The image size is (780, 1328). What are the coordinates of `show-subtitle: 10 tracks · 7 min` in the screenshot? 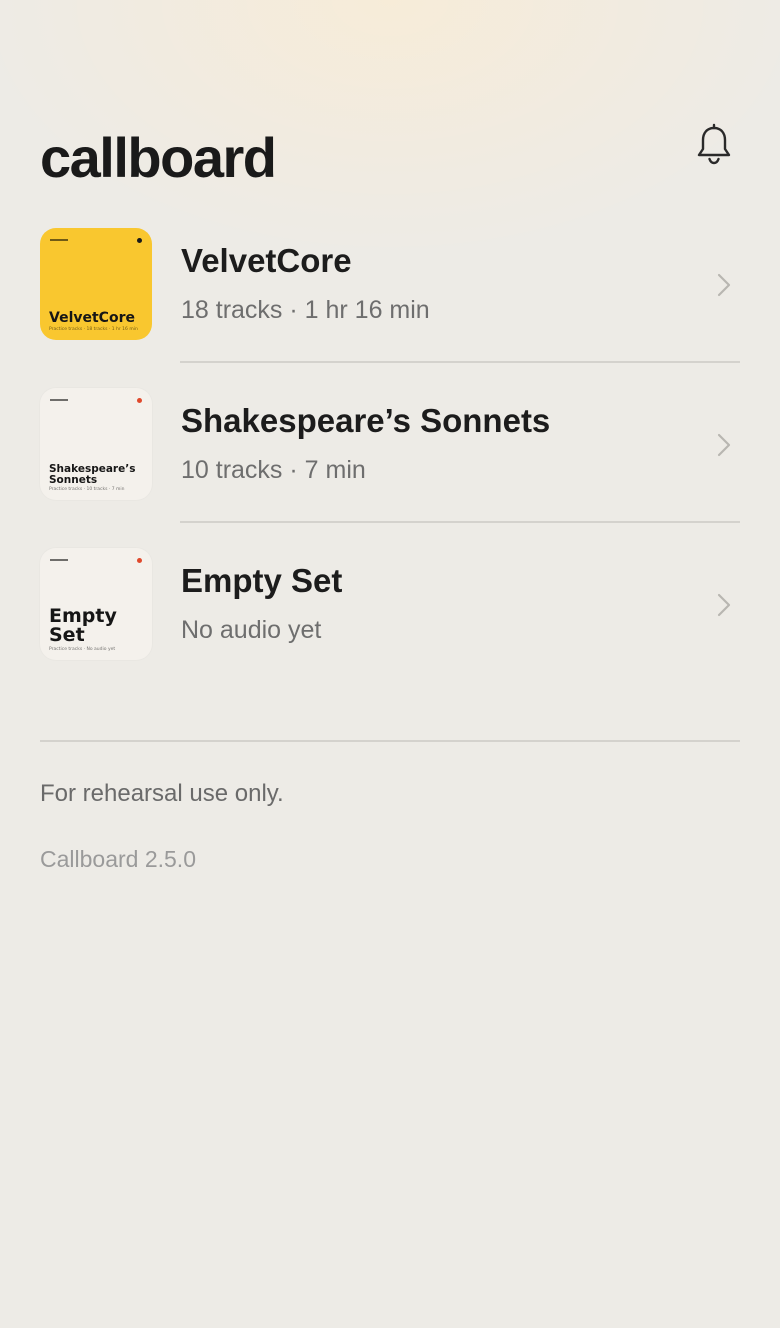 It's located at (273, 470).